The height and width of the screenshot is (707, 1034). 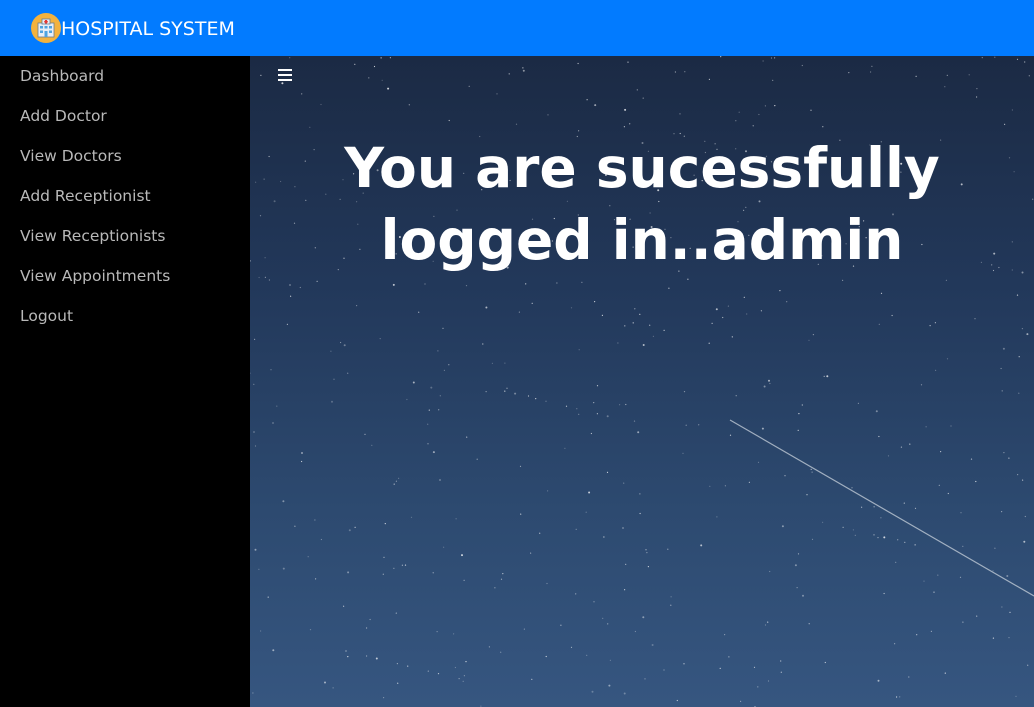 I want to click on hamburger-menu-icon, so click(x=285, y=75).